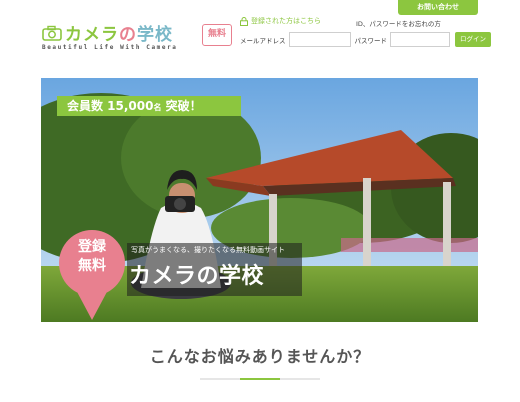  What do you see at coordinates (208, 250) in the screenshot?
I see `hero-subtitle: 写真がうまくなる、撮りたくなる無料動画サイト` at bounding box center [208, 250].